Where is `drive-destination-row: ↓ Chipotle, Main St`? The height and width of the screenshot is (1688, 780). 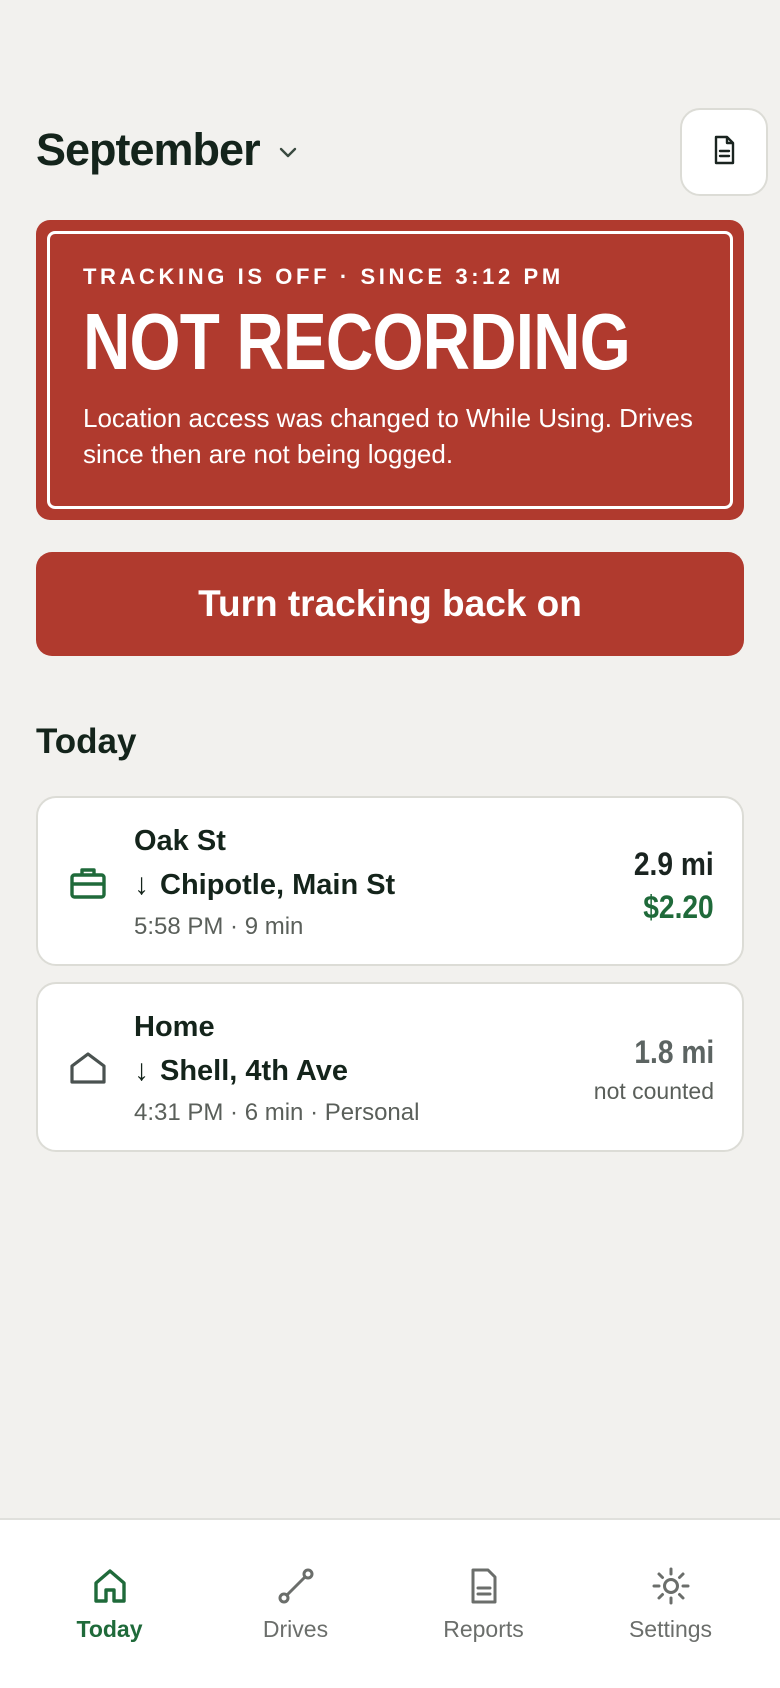
drive-destination-row: ↓ Chipotle, Main St is located at coordinates (264, 885).